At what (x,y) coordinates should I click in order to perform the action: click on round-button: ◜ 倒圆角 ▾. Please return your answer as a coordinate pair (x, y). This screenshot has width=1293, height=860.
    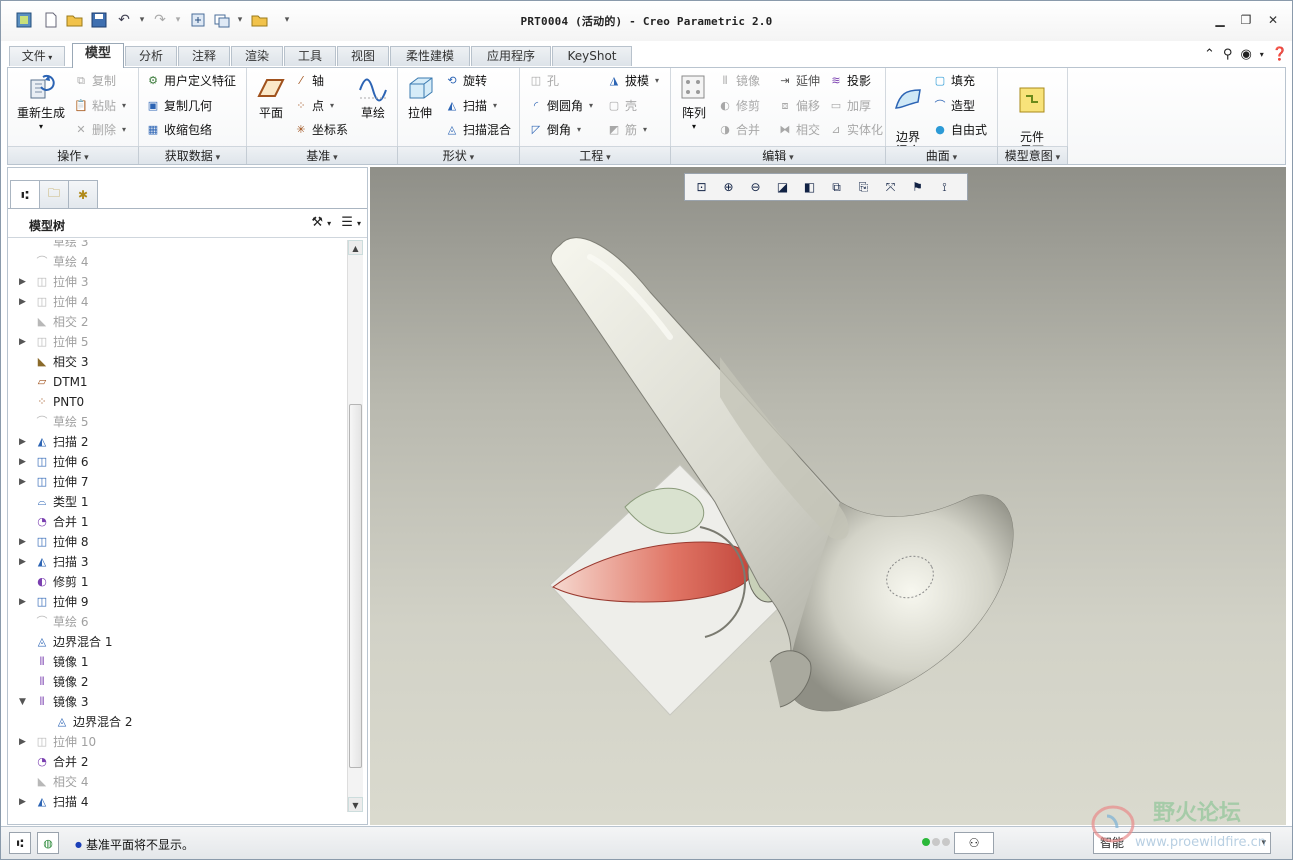
    Looking at the image, I should click on (560, 106).